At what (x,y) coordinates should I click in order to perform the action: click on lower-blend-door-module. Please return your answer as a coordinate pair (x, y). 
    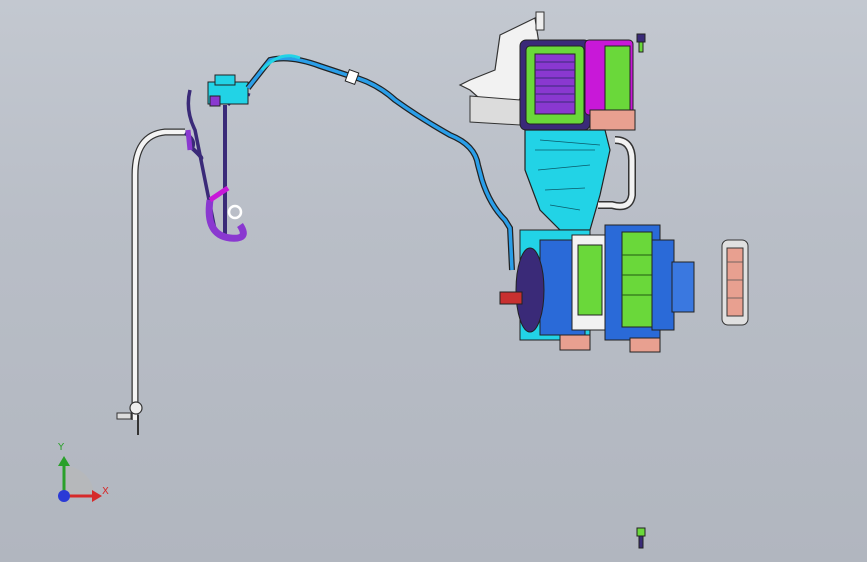
    Looking at the image, I should click on (607, 288).